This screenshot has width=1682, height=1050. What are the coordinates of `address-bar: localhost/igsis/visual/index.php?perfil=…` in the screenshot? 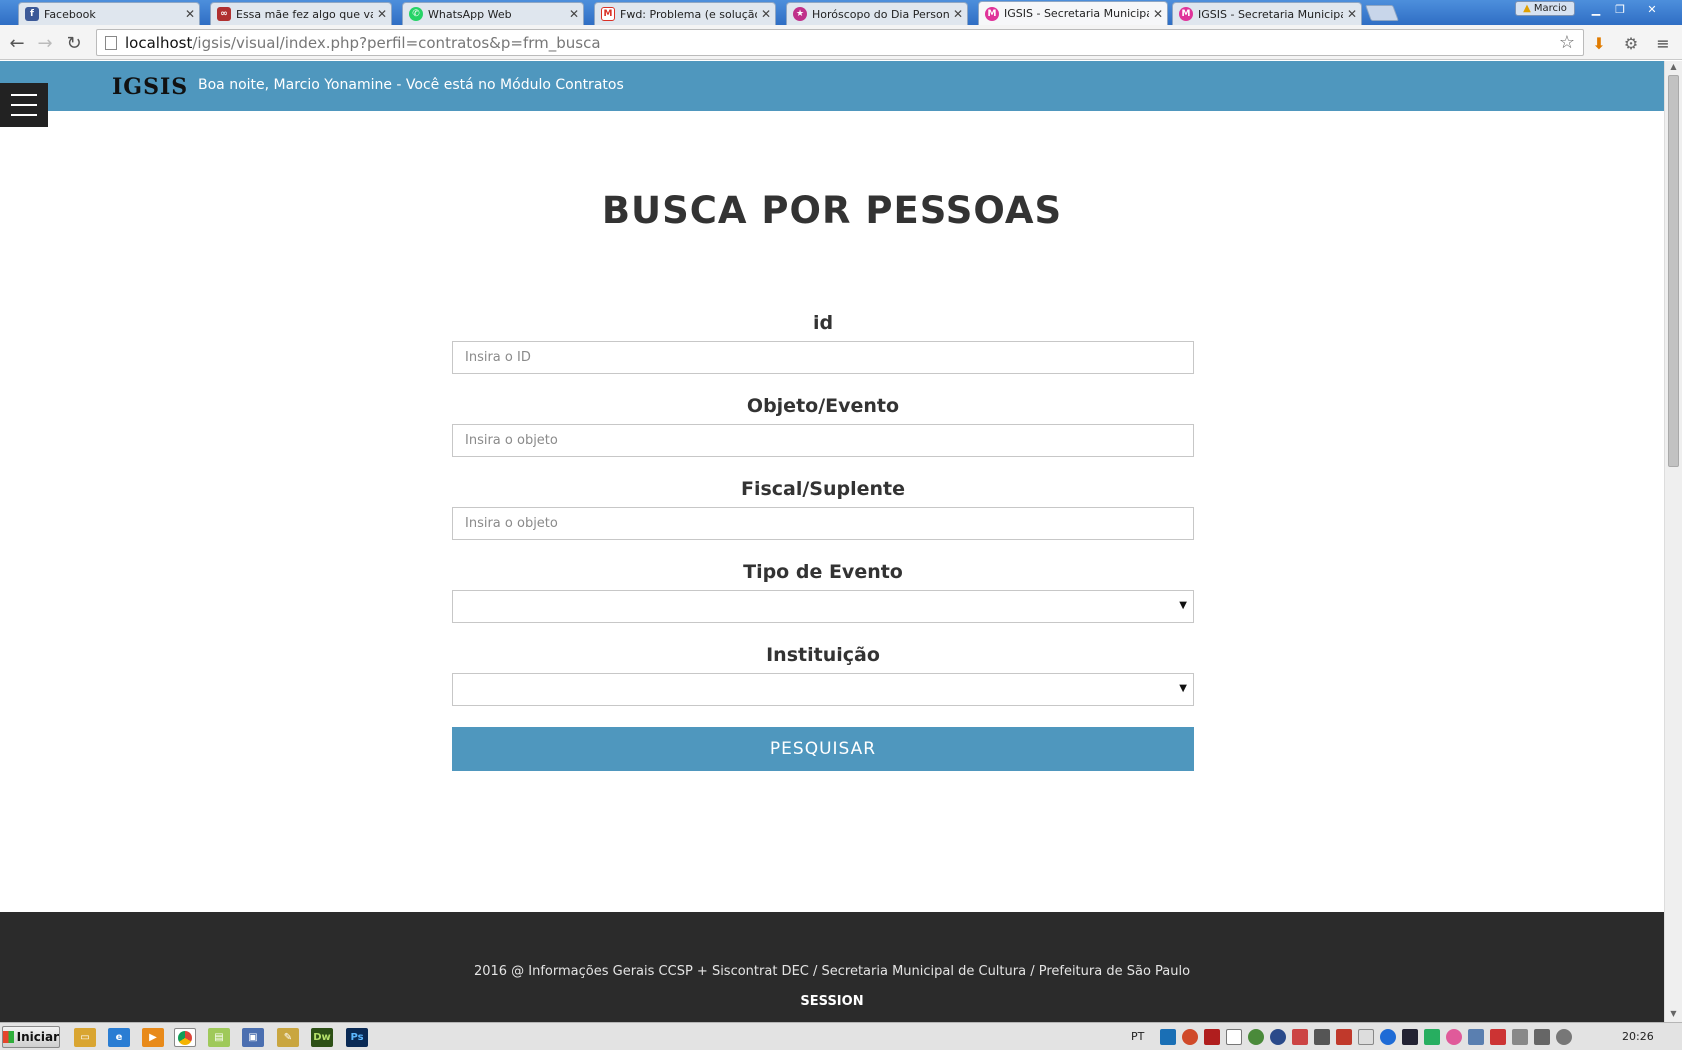 It's located at (840, 42).